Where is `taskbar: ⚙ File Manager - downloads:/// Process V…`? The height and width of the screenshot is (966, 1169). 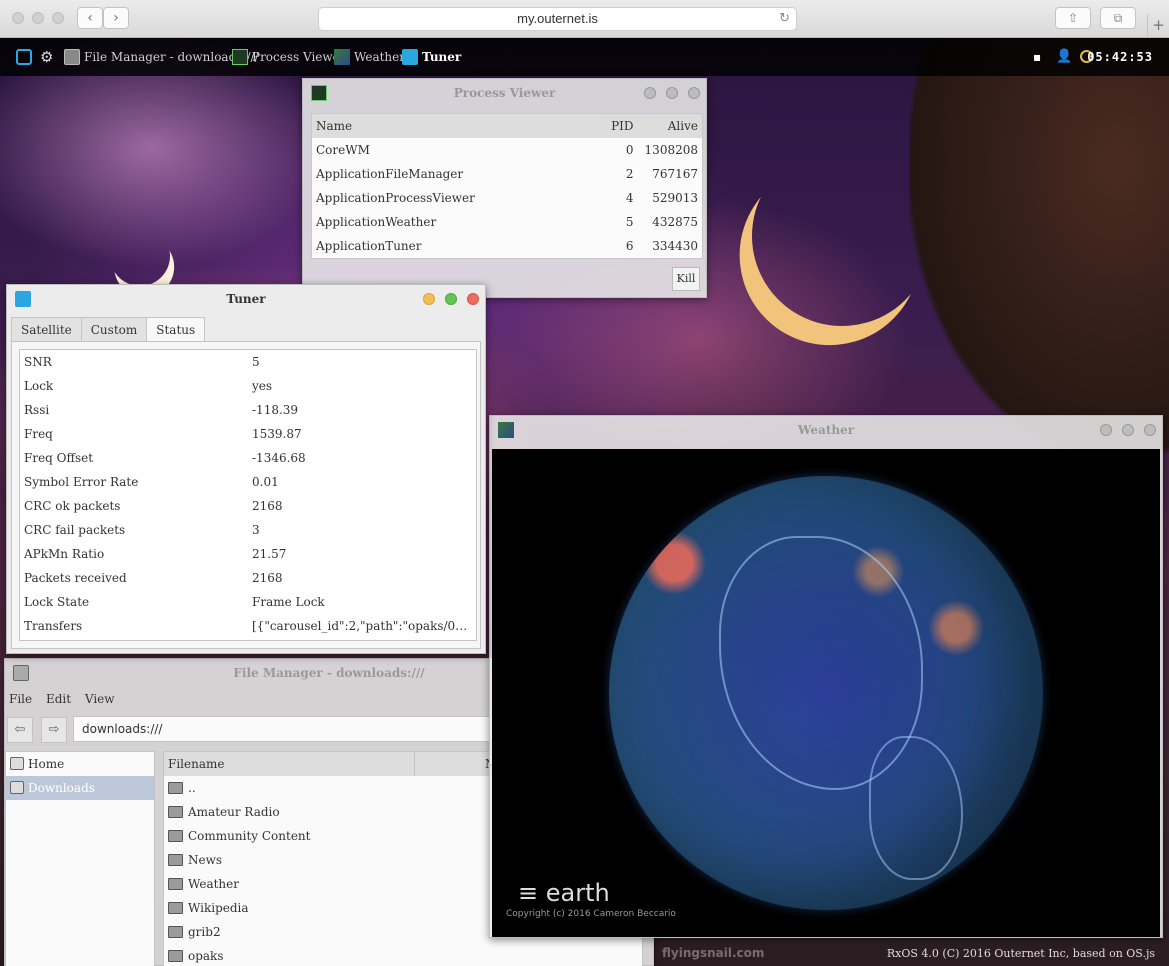
taskbar: ⚙ File Manager - downloads:/// Process V… is located at coordinates (584, 57).